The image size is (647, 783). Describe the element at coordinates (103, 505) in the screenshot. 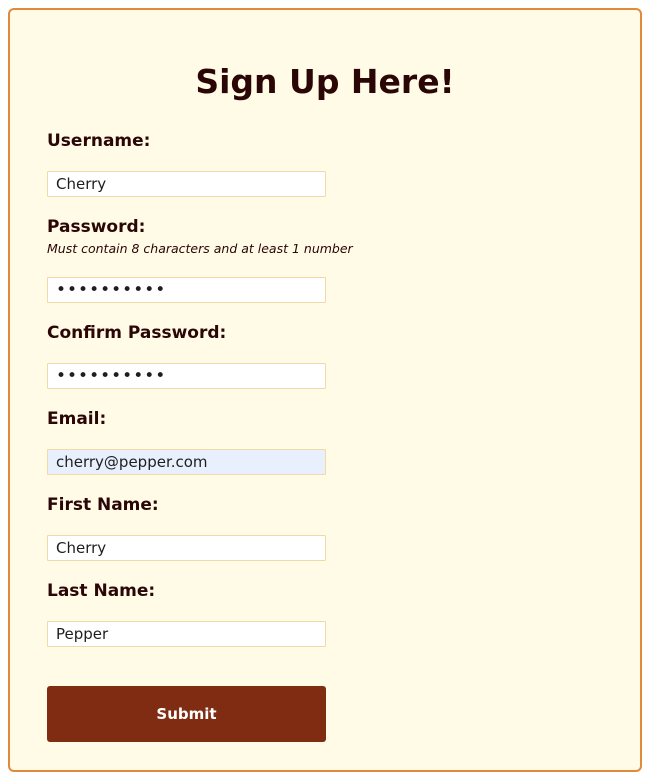

I see `first-name-label: First Name:` at that location.